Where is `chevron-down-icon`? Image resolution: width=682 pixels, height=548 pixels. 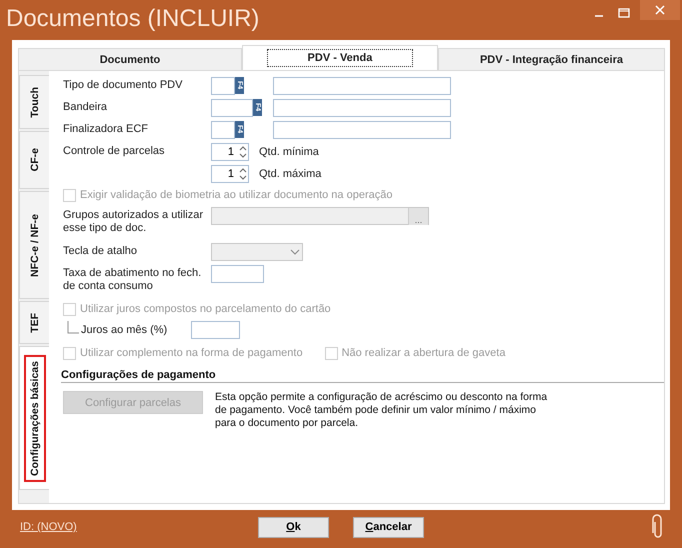
chevron-down-icon is located at coordinates (295, 252).